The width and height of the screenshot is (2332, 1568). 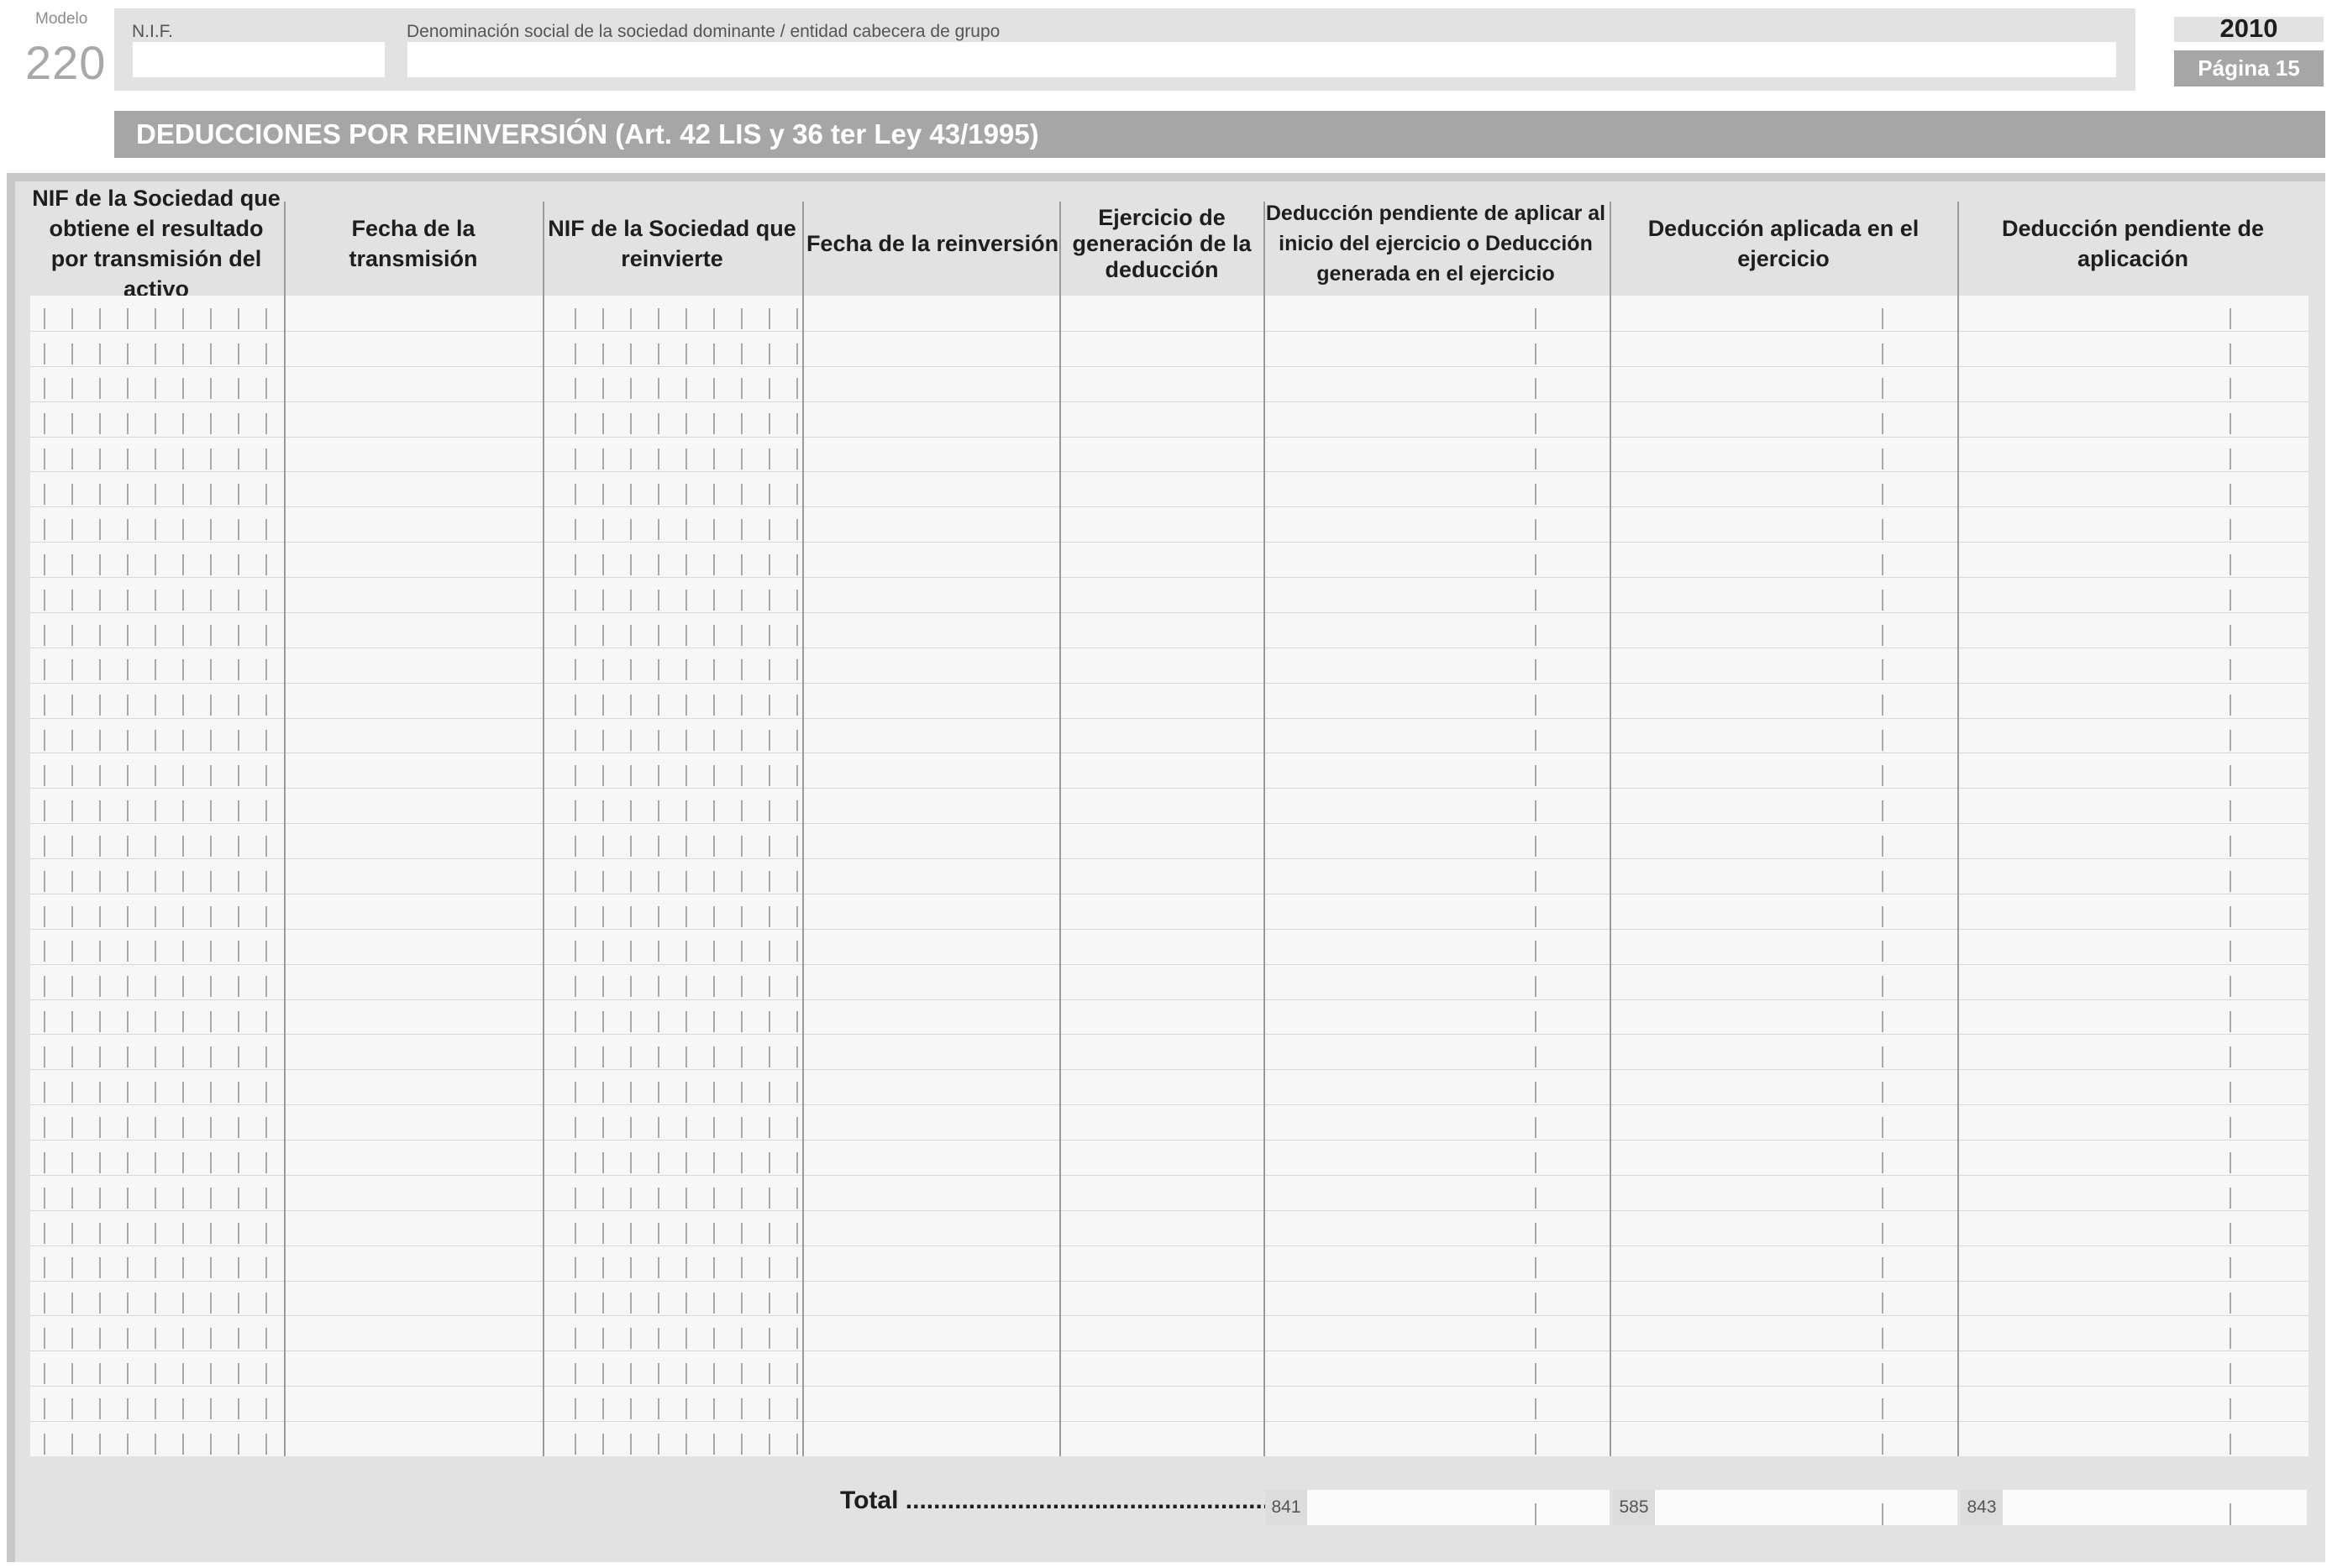 What do you see at coordinates (1286, 1507) in the screenshot?
I see `total-code-841: 841` at bounding box center [1286, 1507].